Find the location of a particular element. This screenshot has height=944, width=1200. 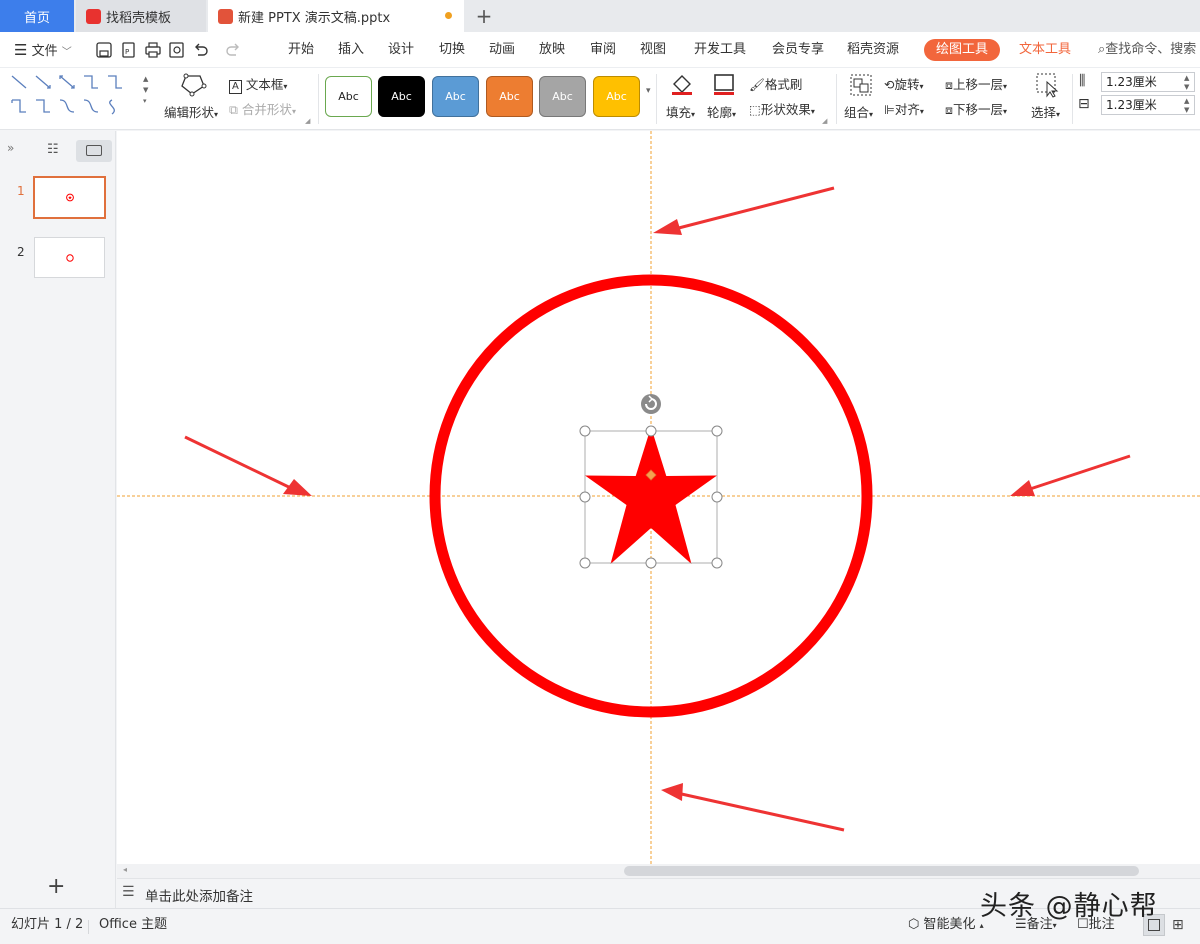

arrow-top is located at coordinates (744, 210).